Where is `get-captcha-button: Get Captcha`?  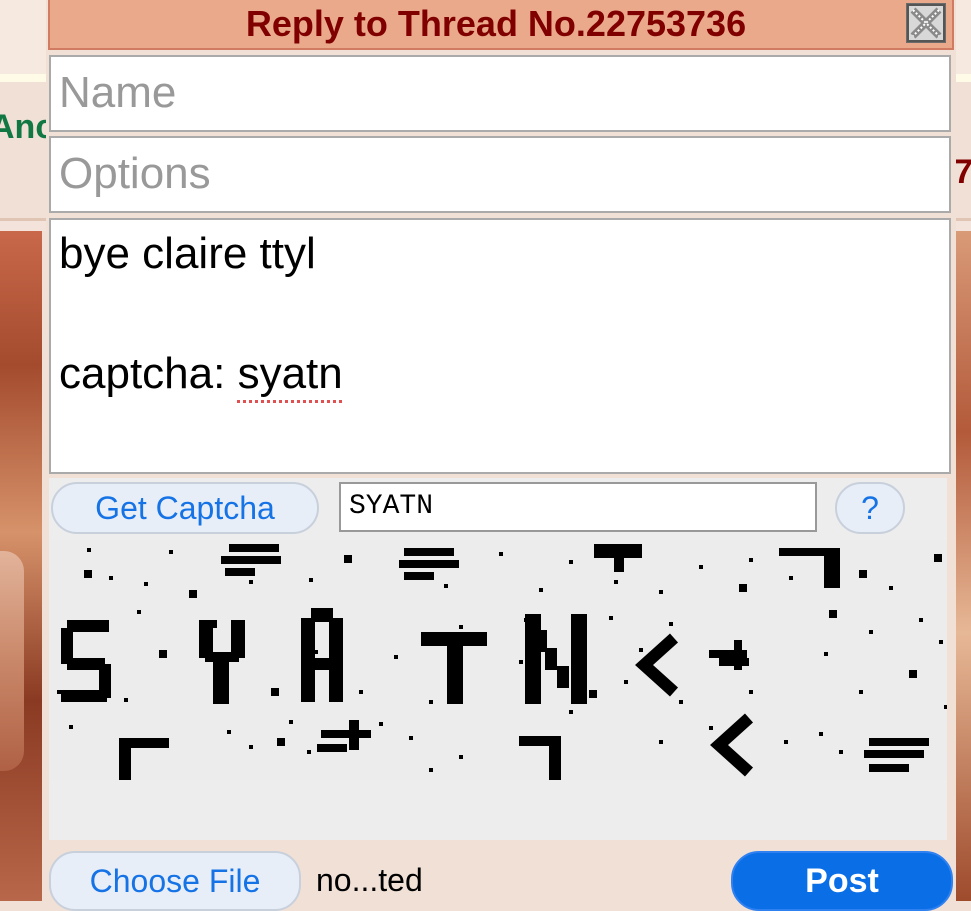 get-captcha-button: Get Captcha is located at coordinates (185, 508).